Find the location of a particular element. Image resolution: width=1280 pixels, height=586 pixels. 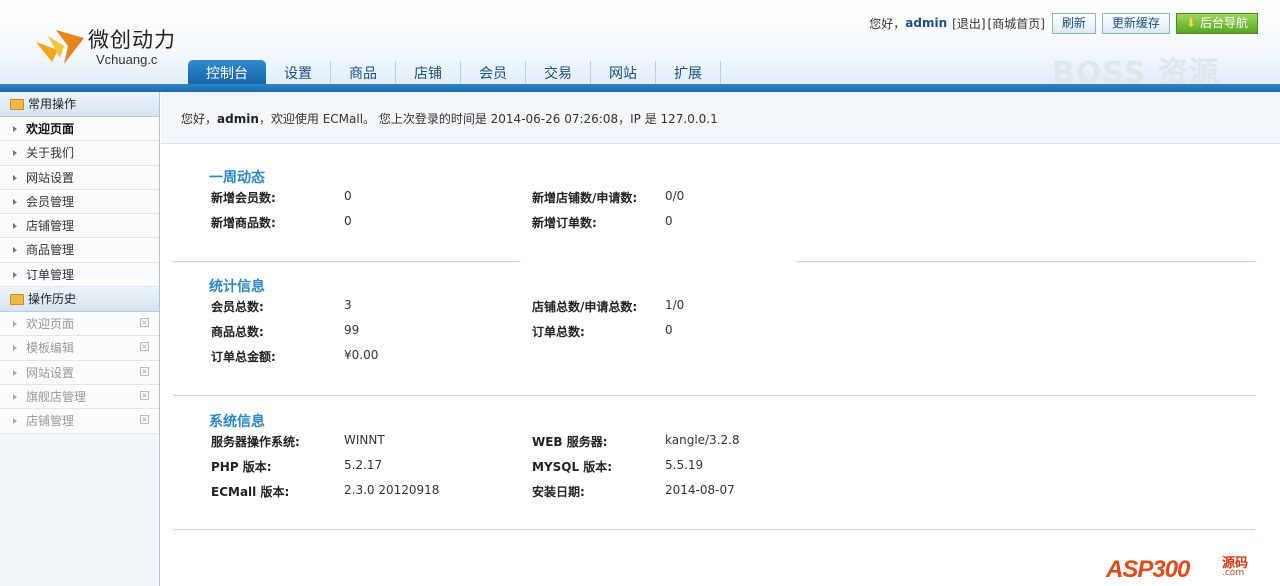

info-value: 1/0 is located at coordinates (675, 305).